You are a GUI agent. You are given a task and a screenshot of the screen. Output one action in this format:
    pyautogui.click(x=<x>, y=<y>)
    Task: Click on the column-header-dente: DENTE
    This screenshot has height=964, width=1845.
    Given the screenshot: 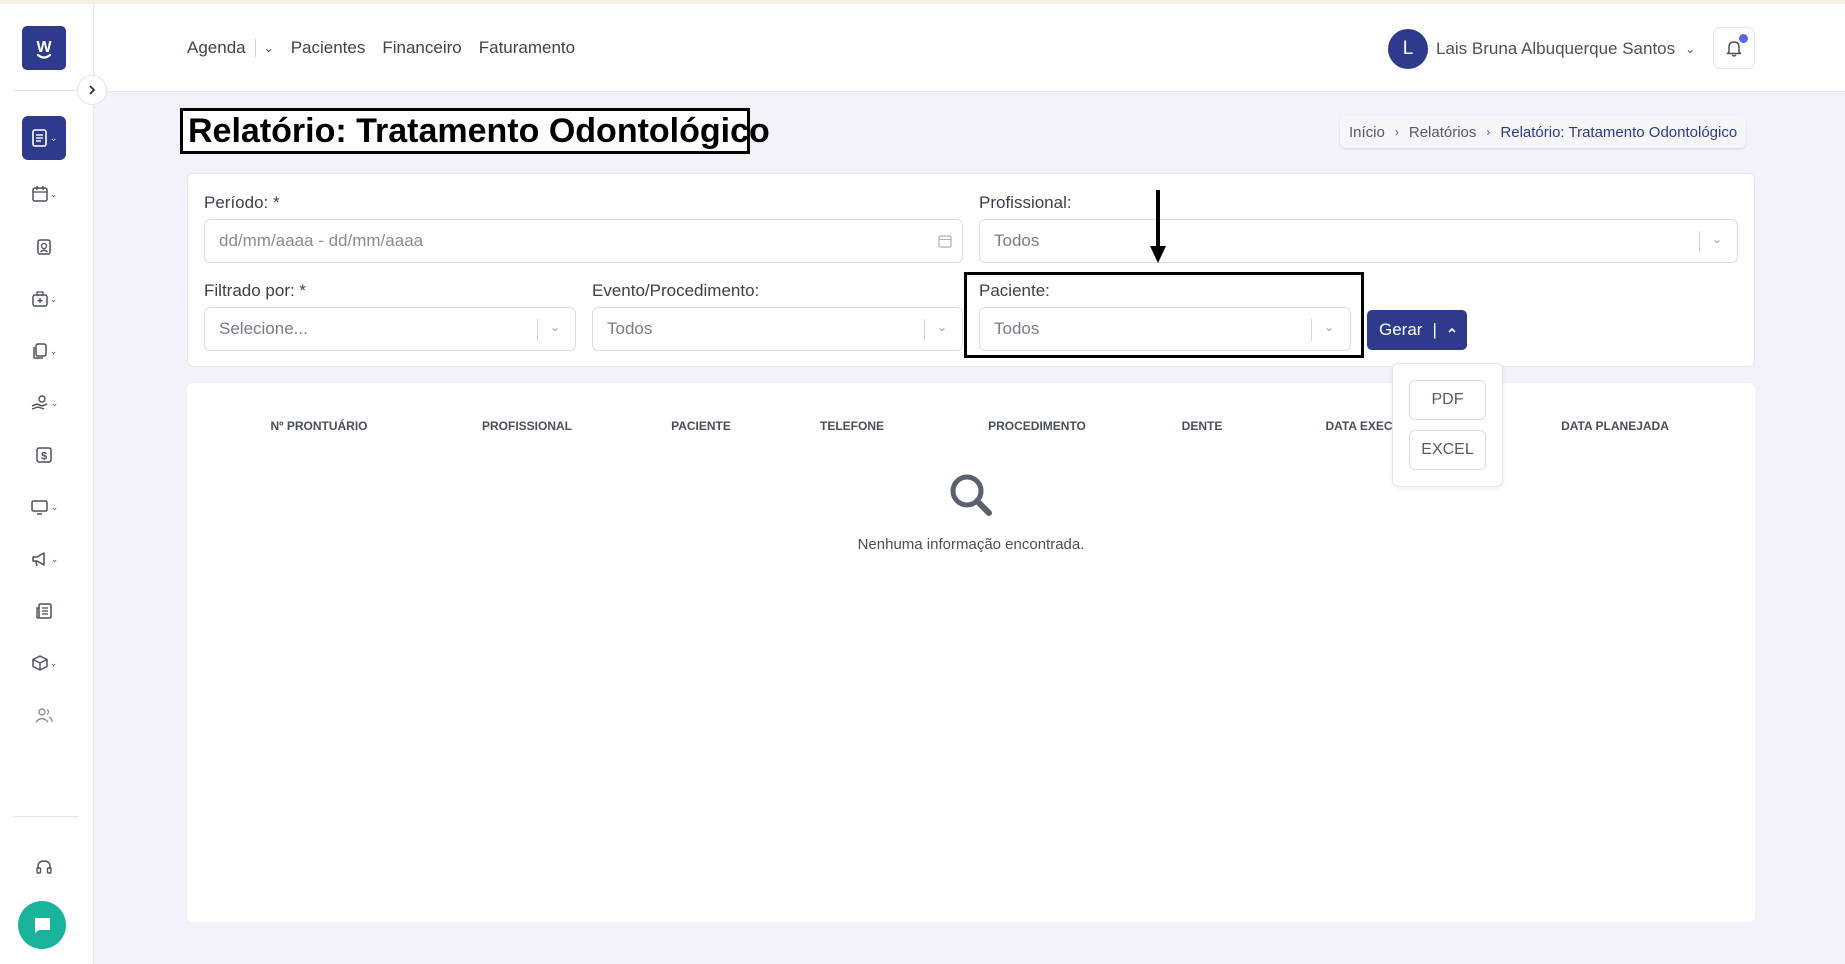 What is the action you would take?
    pyautogui.click(x=1202, y=426)
    